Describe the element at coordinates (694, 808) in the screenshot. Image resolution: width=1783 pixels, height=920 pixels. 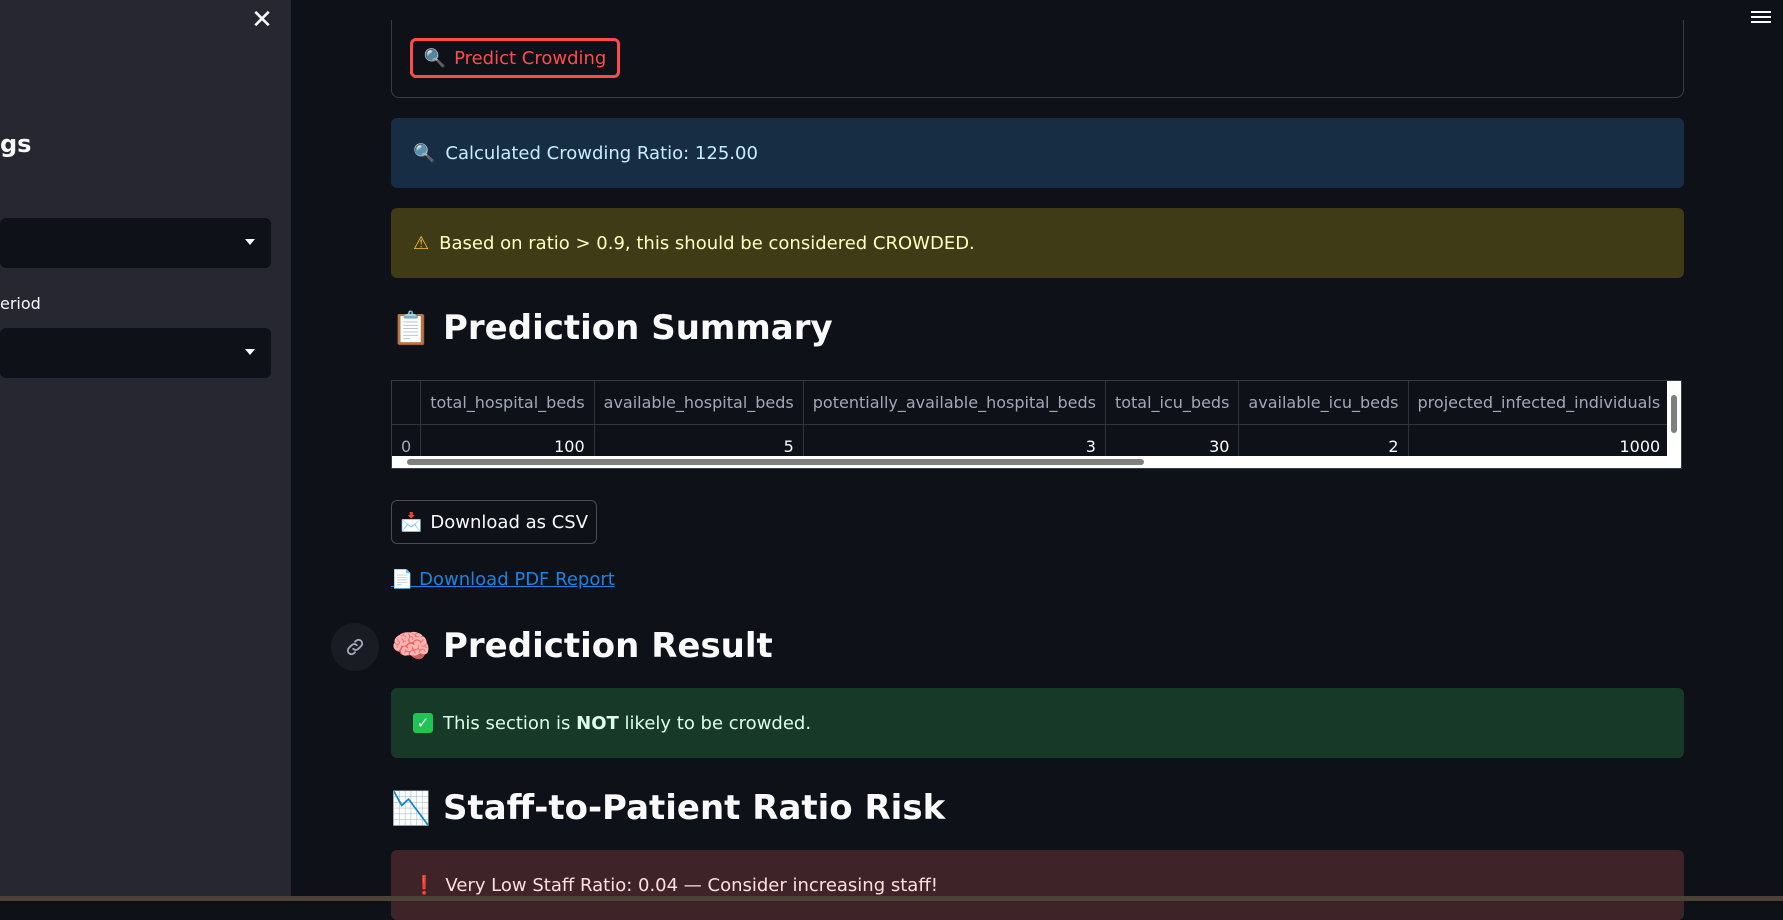
I see `staff-title: Staff-to-Patient Ratio Risk` at that location.